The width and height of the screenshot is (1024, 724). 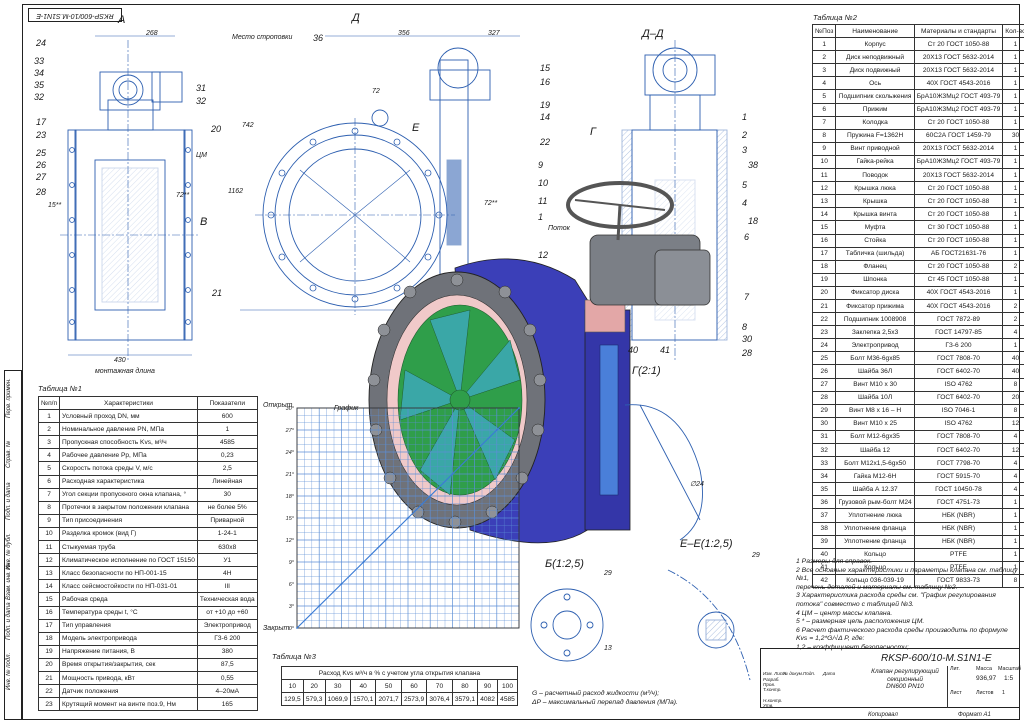 I want to click on table2-cell: 31, so click(x=824, y=437).